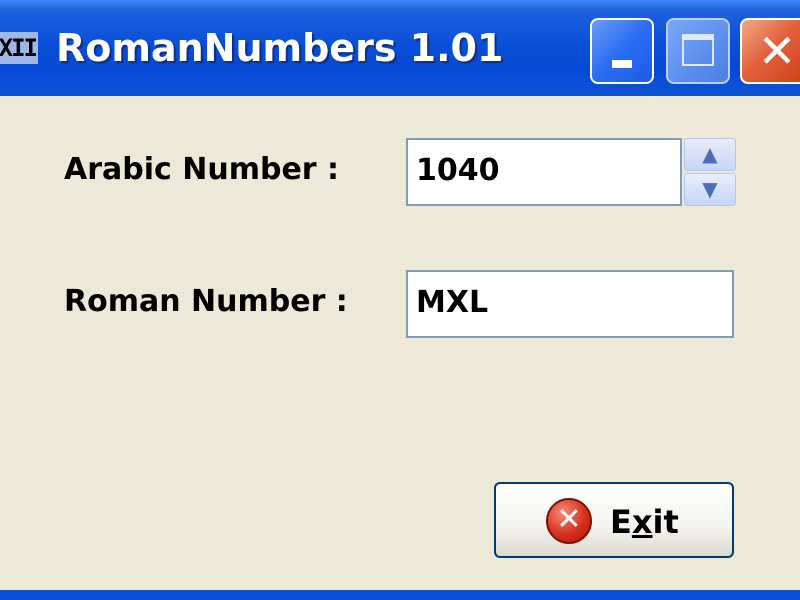  What do you see at coordinates (570, 304) in the screenshot?
I see `roman-number-field: MXL` at bounding box center [570, 304].